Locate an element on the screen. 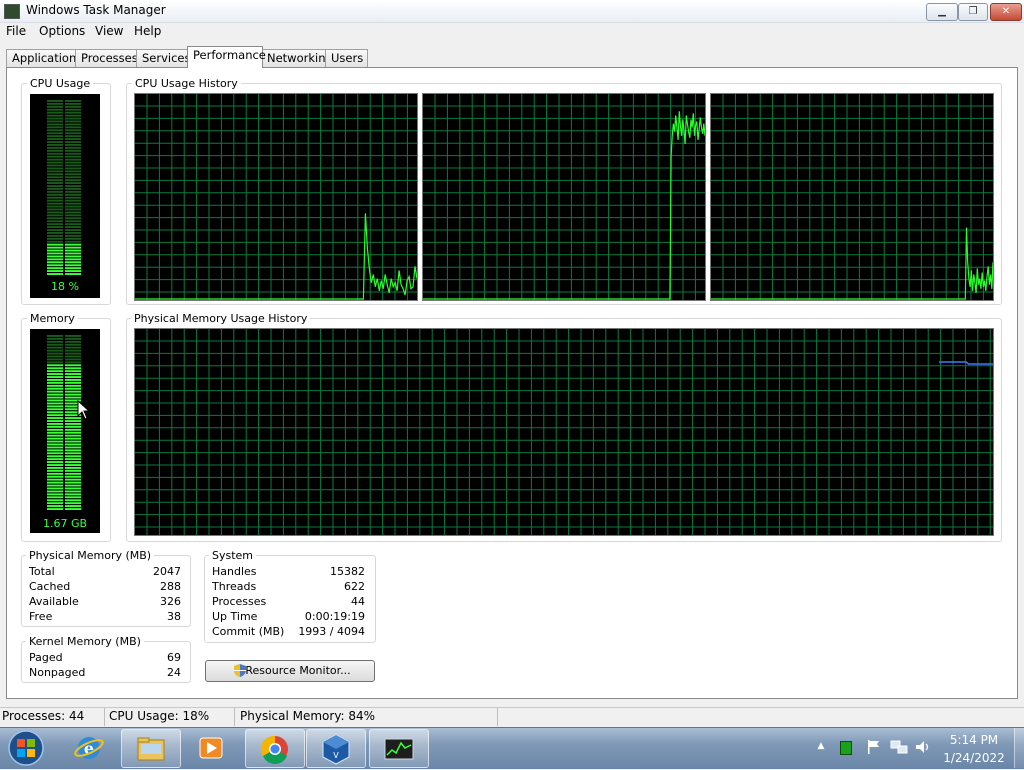 The image size is (1024, 770). start-button is located at coordinates (26, 748).